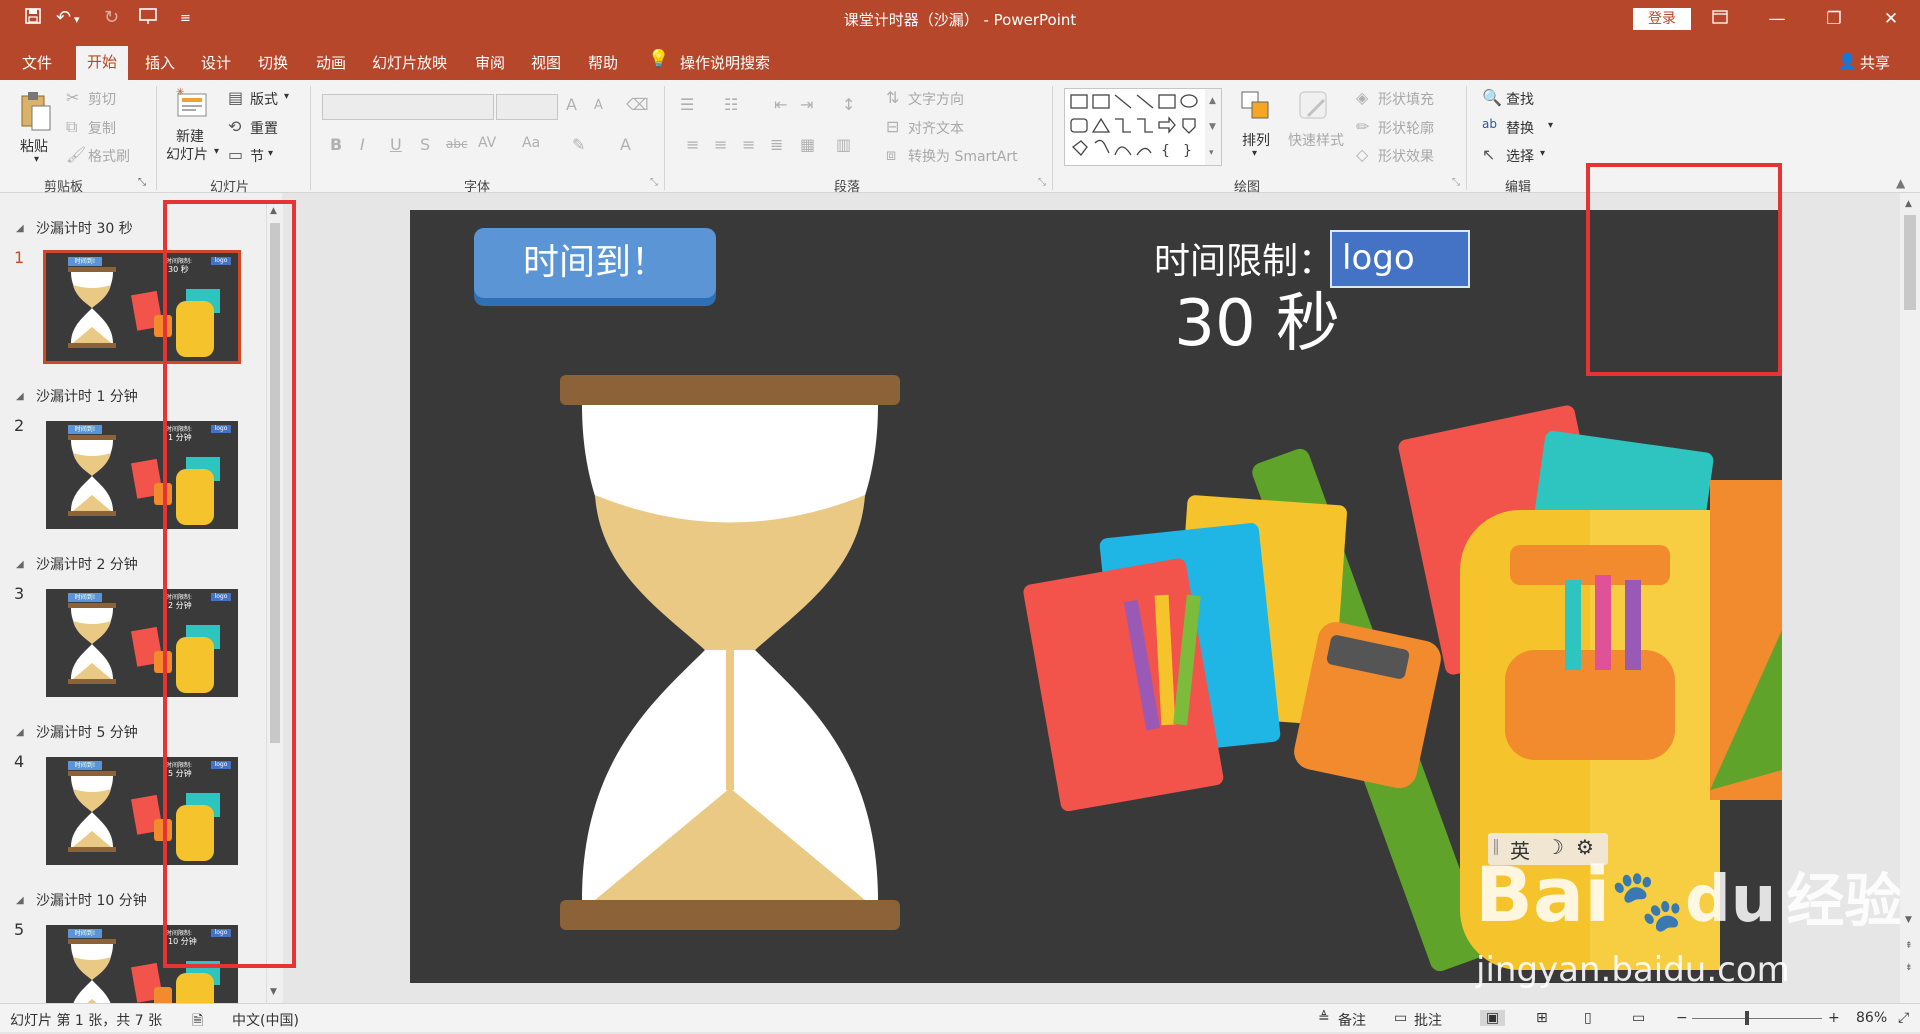  What do you see at coordinates (1520, 128) in the screenshot?
I see `replace-label: 替换` at bounding box center [1520, 128].